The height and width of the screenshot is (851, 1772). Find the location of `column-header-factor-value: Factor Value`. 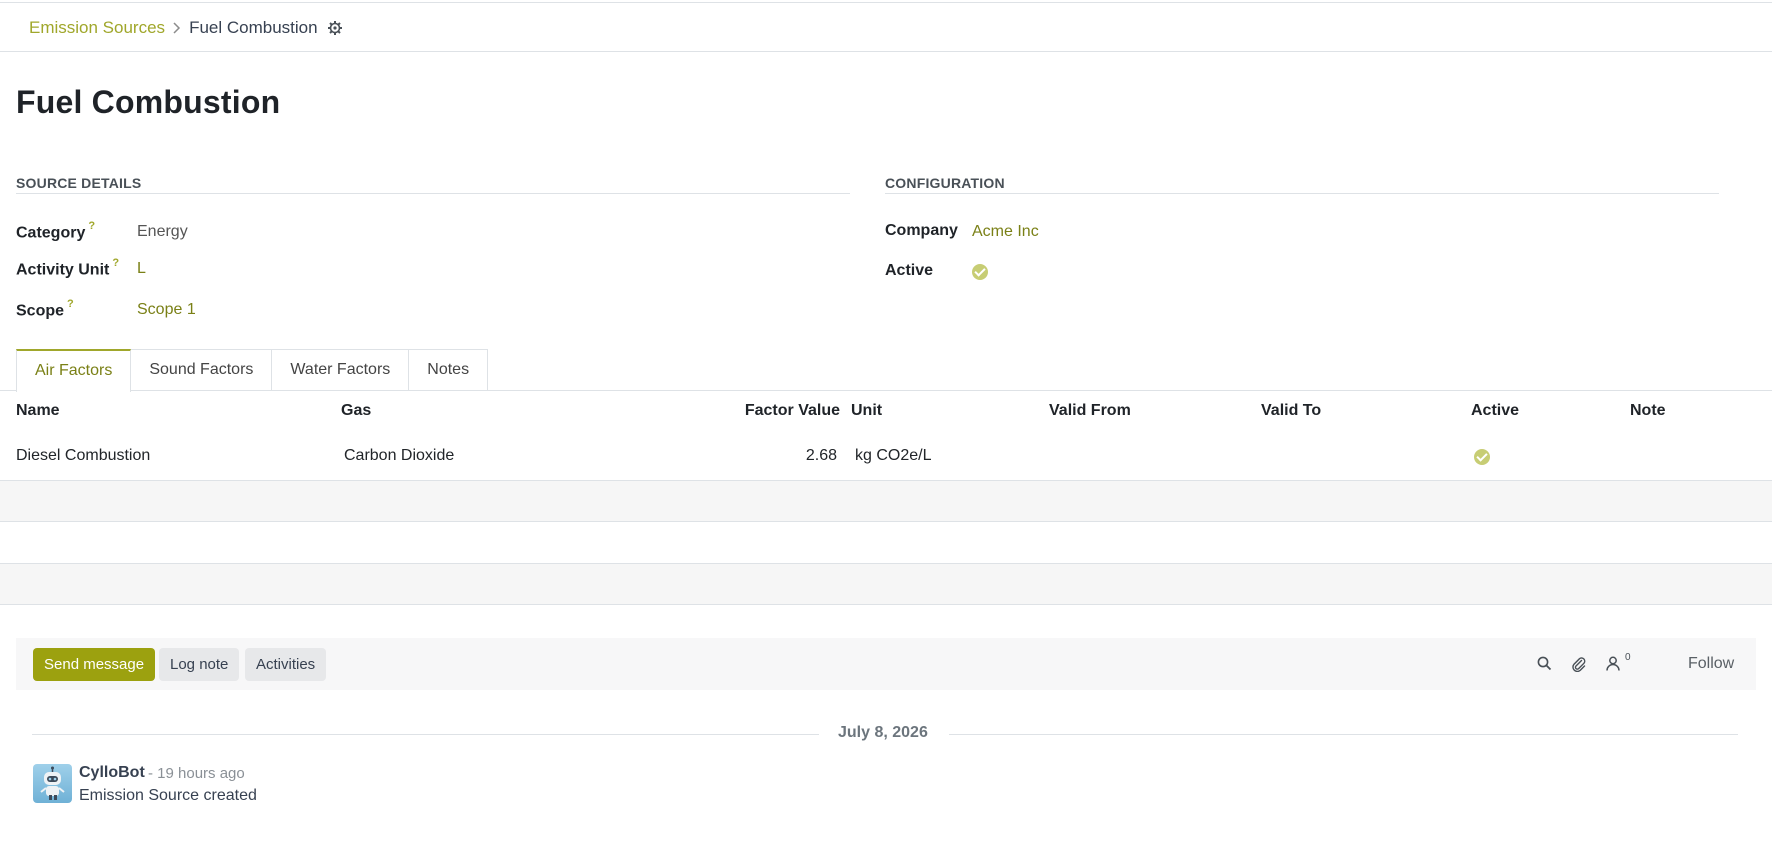

column-header-factor-value: Factor Value is located at coordinates (792, 411).